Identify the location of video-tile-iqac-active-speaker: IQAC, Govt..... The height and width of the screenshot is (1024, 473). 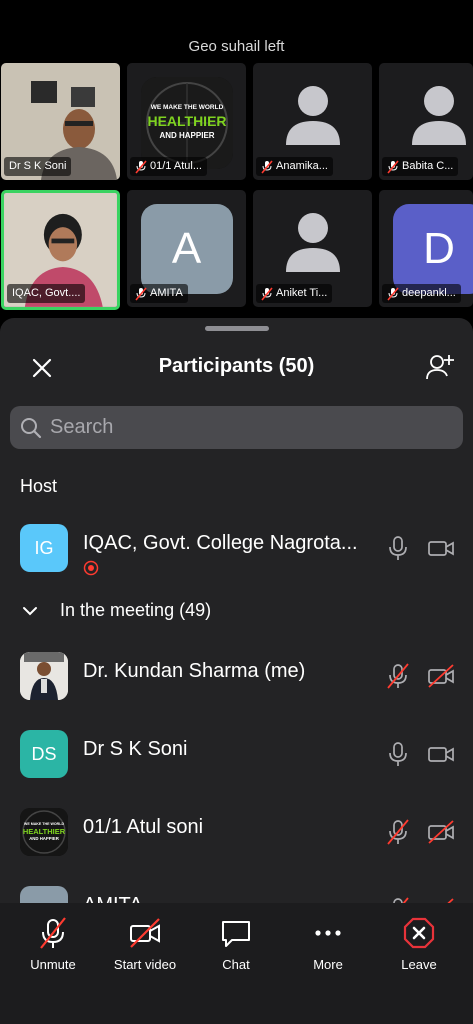
(60, 250).